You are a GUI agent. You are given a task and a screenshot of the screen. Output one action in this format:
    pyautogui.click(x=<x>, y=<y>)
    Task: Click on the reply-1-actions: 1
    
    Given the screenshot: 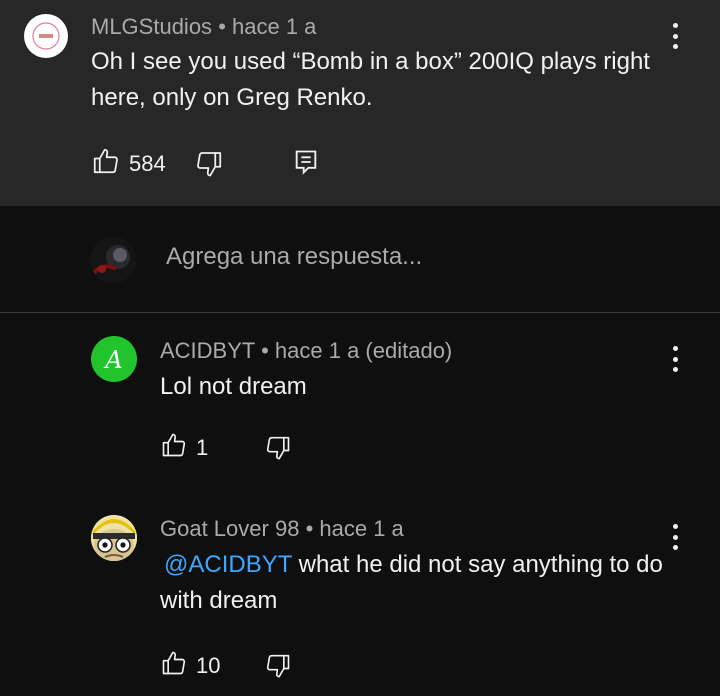 What is the action you would take?
    pyautogui.click(x=184, y=447)
    